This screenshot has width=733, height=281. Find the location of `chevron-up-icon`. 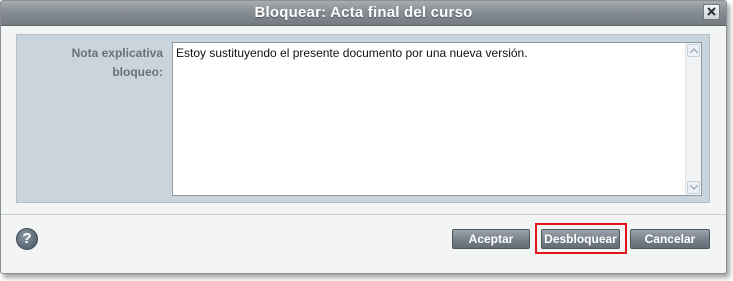

chevron-up-icon is located at coordinates (694, 50).